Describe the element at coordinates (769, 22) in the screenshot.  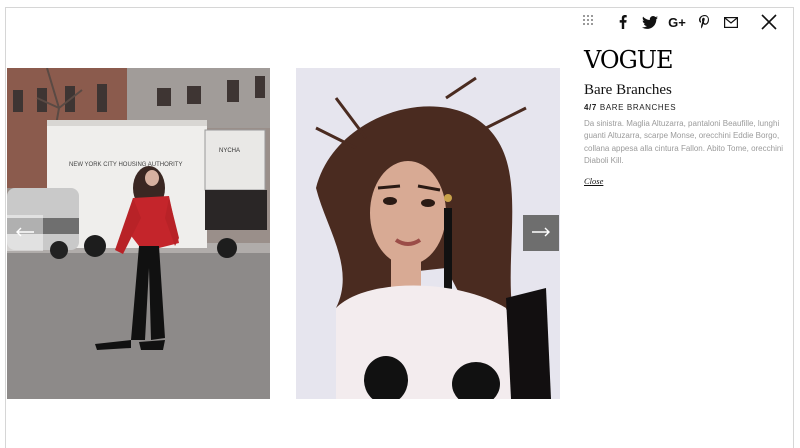
I see `close-icon` at that location.